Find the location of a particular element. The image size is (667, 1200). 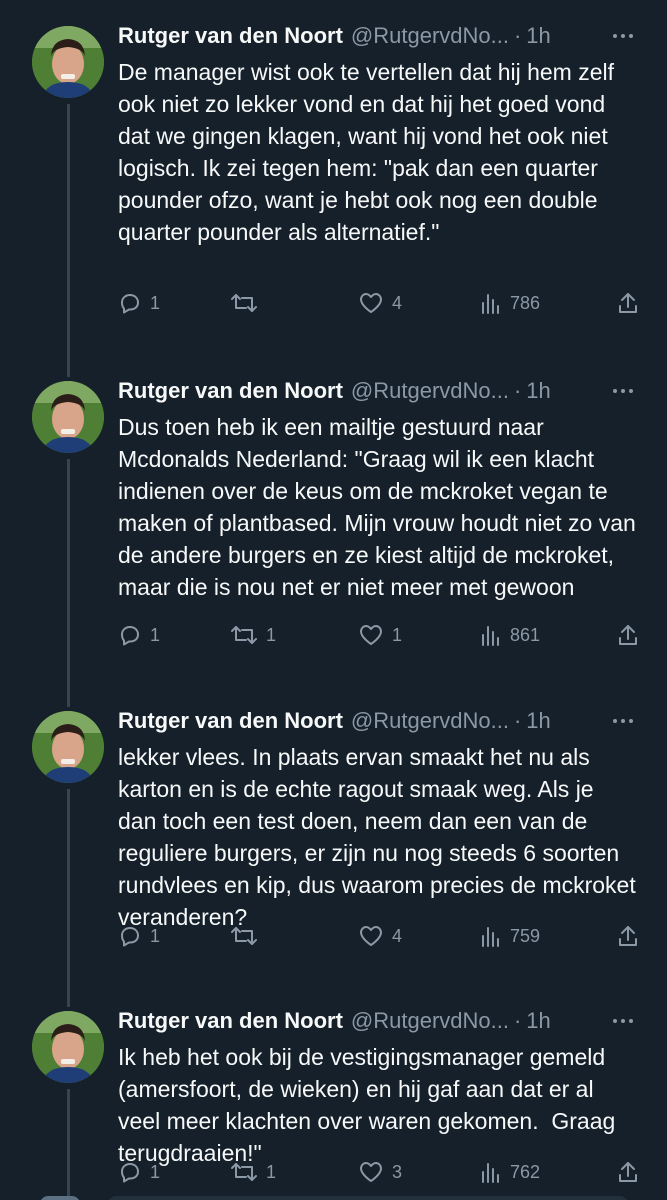

views-button: 786 is located at coordinates (510, 303).